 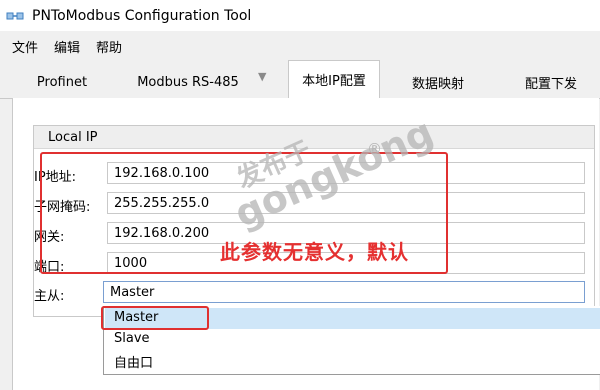 What do you see at coordinates (314, 252) in the screenshot?
I see `annotation-text: 此参数无意义，默认` at bounding box center [314, 252].